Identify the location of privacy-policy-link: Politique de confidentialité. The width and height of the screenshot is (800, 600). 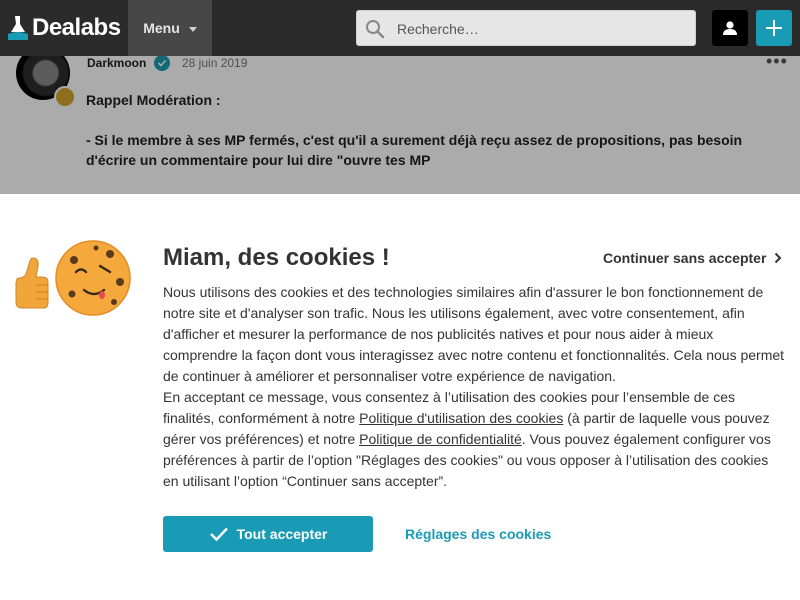
(440, 439).